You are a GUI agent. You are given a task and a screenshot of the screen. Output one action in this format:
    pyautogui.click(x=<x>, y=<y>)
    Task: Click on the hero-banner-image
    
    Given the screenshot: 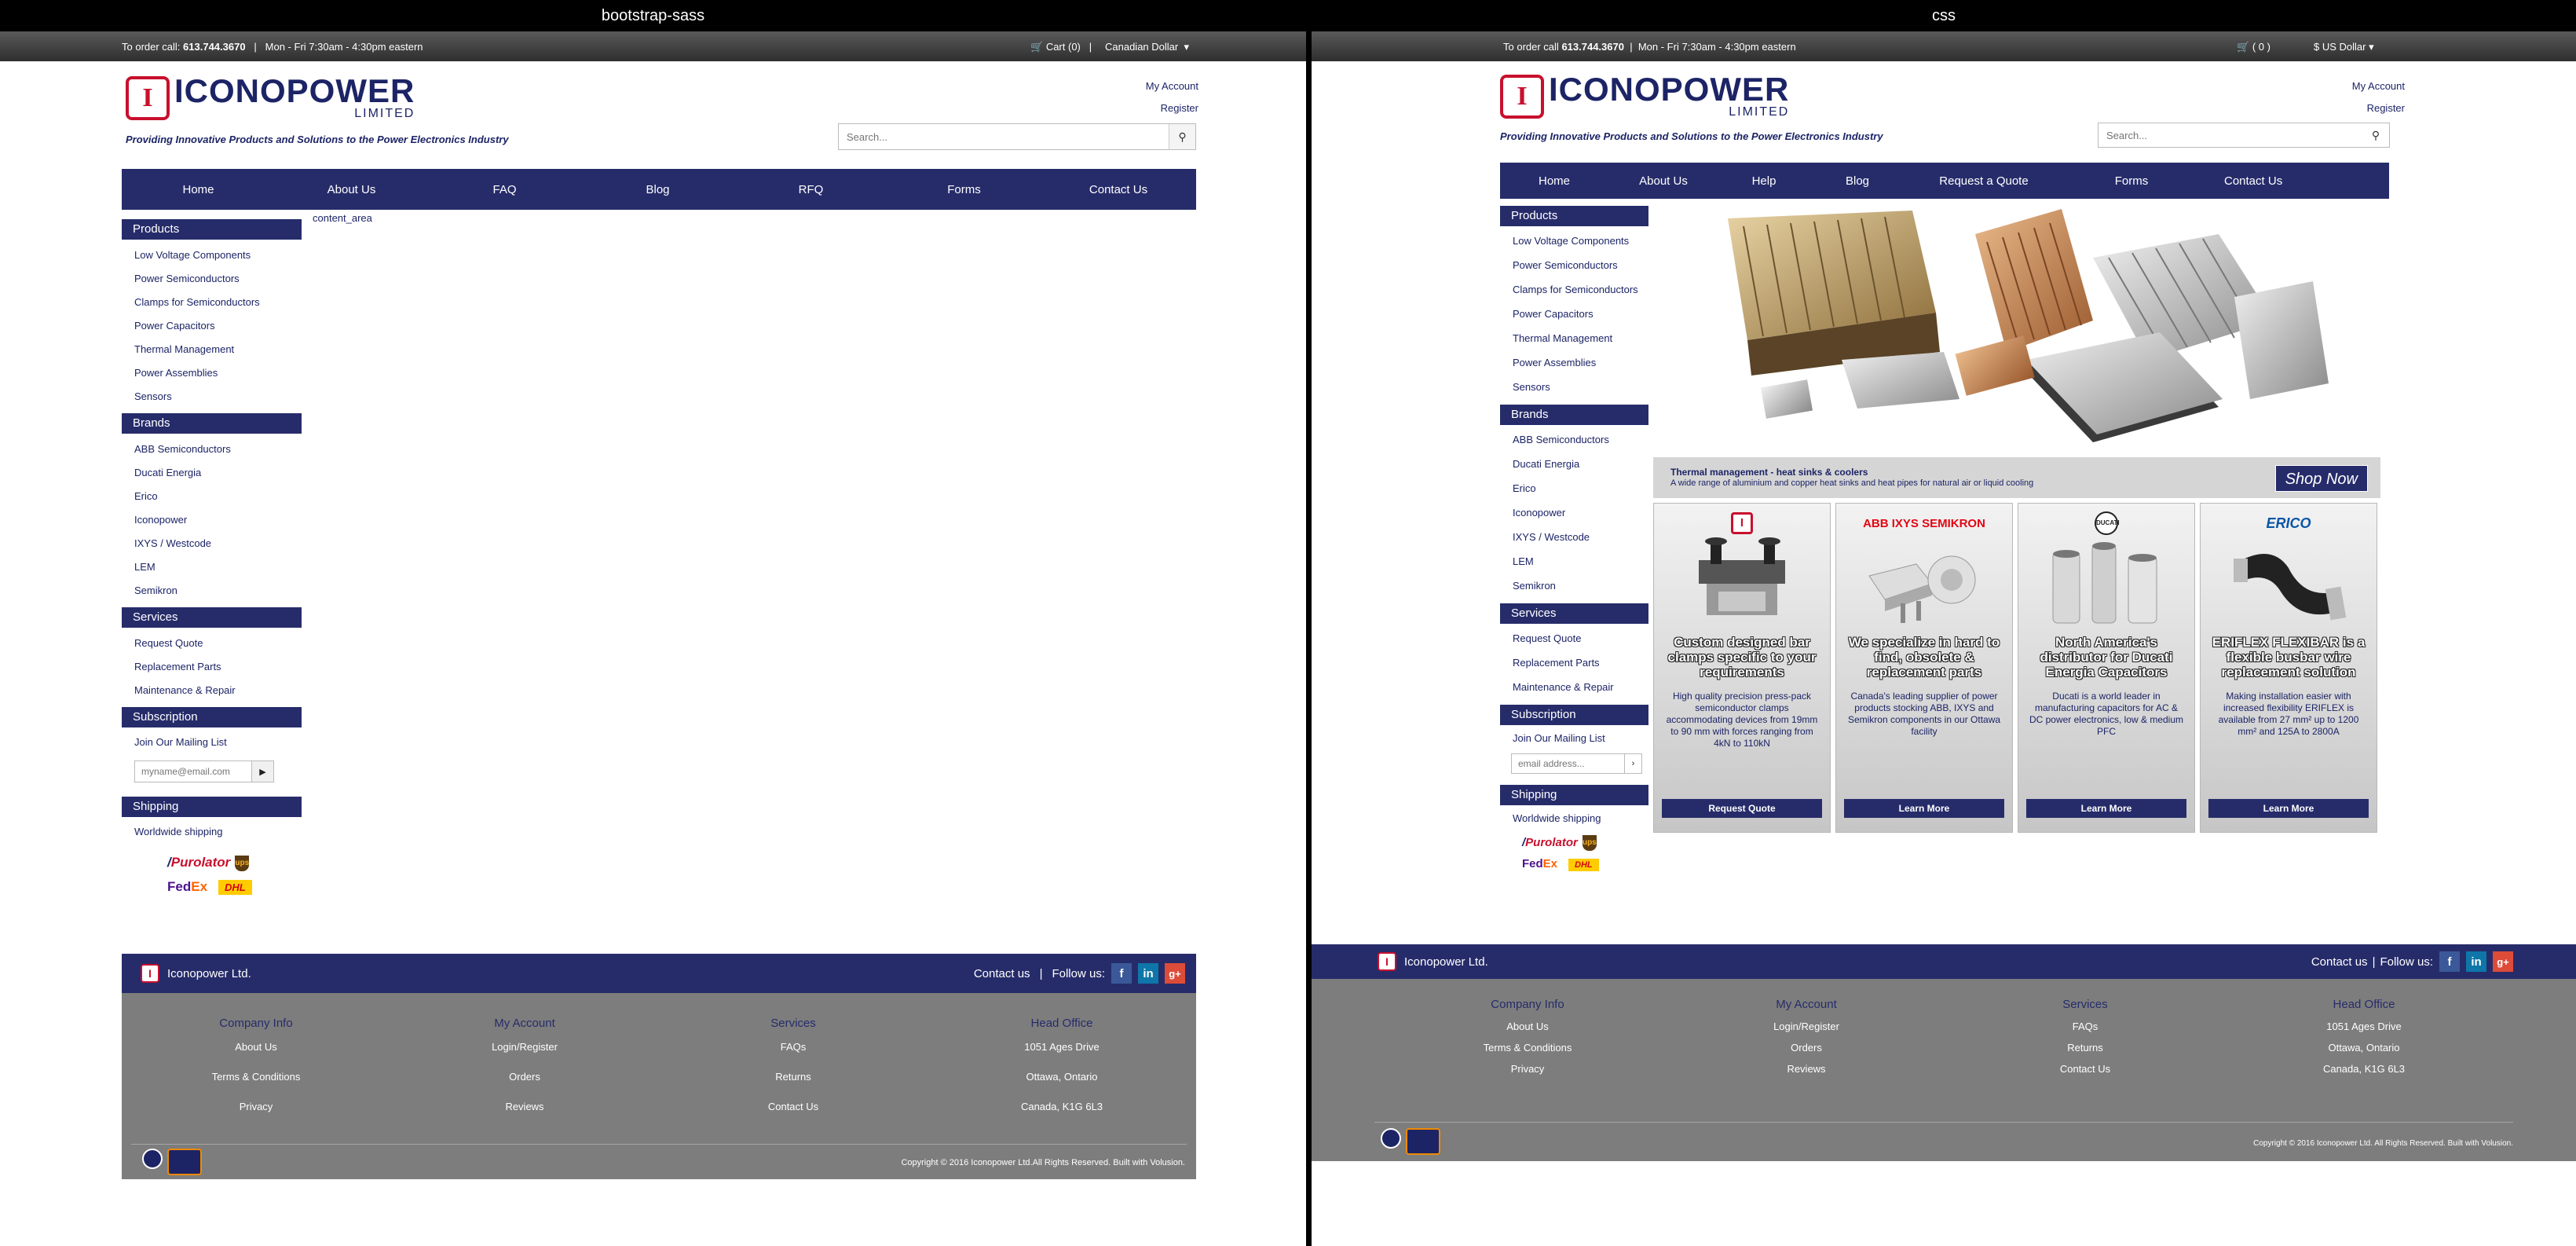 What is the action you would take?
    pyautogui.click(x=2017, y=328)
    